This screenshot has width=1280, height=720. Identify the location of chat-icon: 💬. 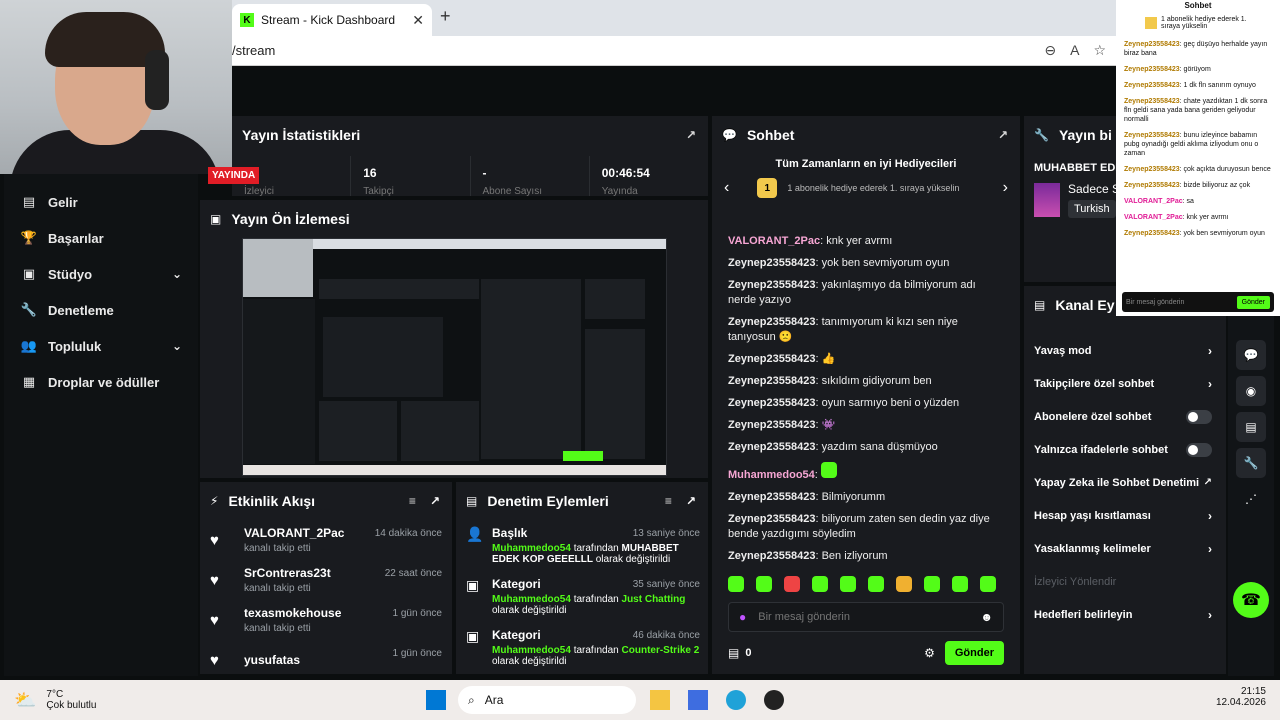
(1251, 355).